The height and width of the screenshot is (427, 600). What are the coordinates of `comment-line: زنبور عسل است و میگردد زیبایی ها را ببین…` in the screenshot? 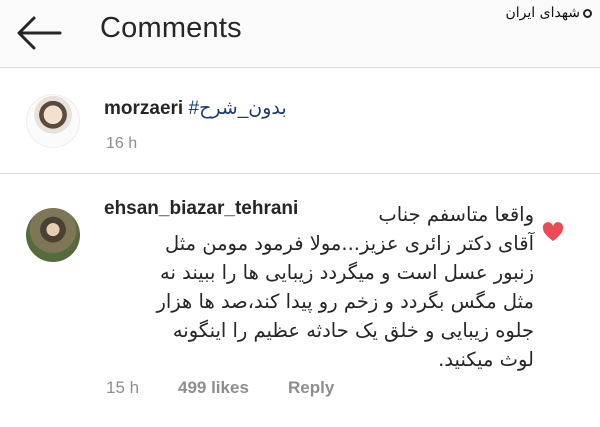 It's located at (347, 272).